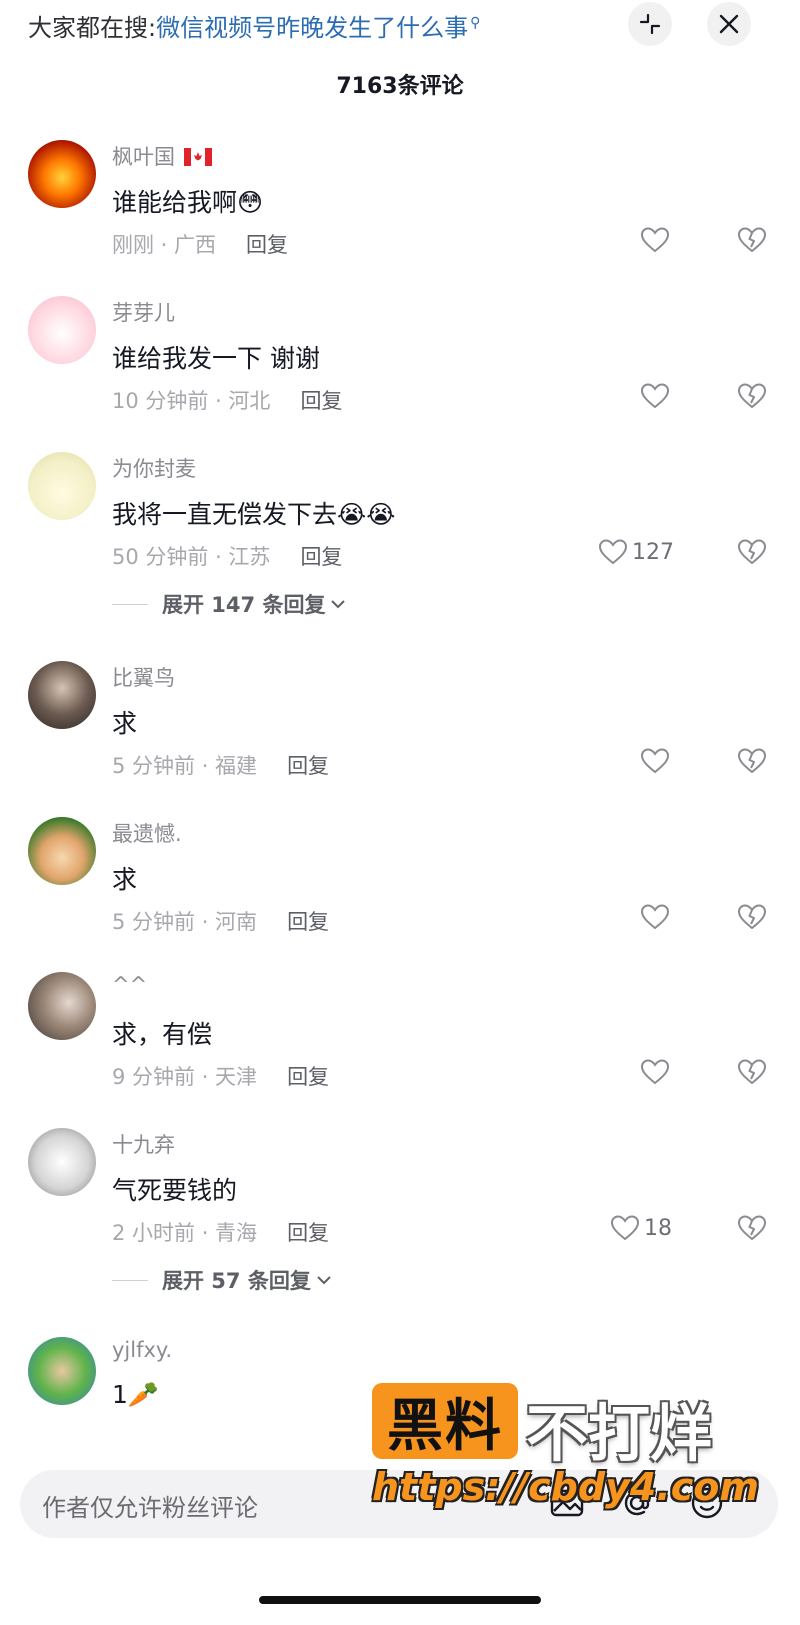  I want to click on comment-meta: 50 分钟前 · 江苏 回复, so click(227, 557).